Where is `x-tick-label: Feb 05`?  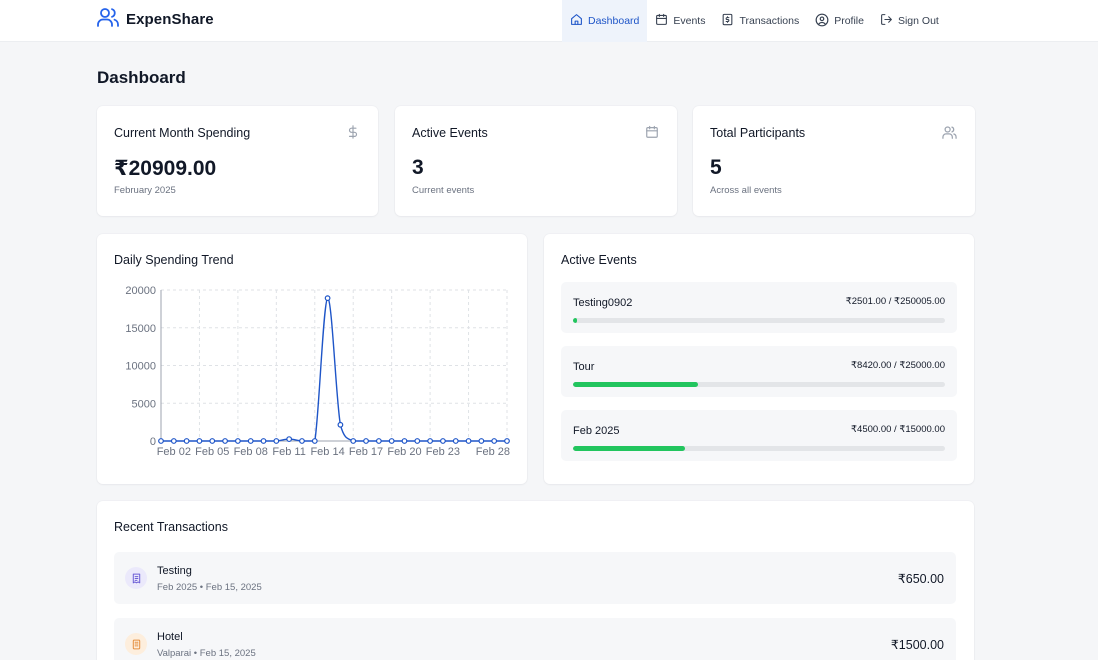 x-tick-label: Feb 05 is located at coordinates (212, 452).